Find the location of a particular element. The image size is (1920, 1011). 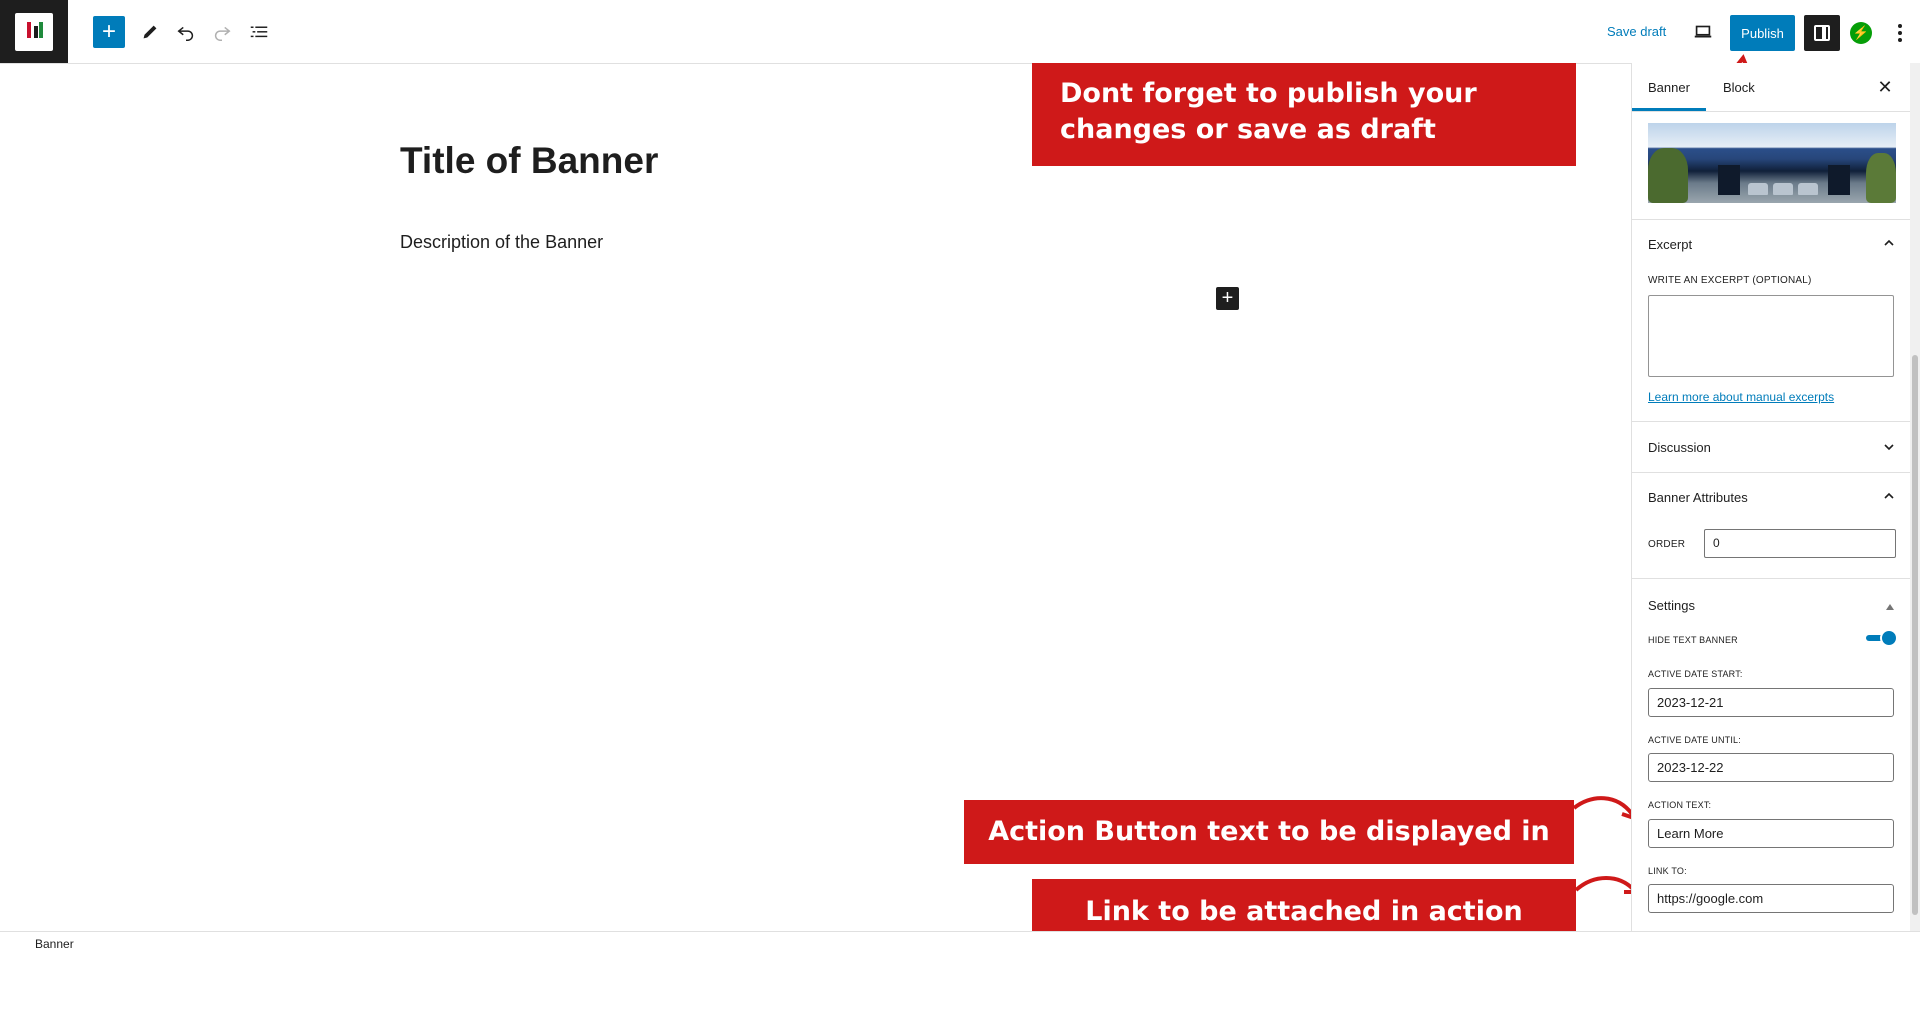

logo-mark is located at coordinates (34, 31).